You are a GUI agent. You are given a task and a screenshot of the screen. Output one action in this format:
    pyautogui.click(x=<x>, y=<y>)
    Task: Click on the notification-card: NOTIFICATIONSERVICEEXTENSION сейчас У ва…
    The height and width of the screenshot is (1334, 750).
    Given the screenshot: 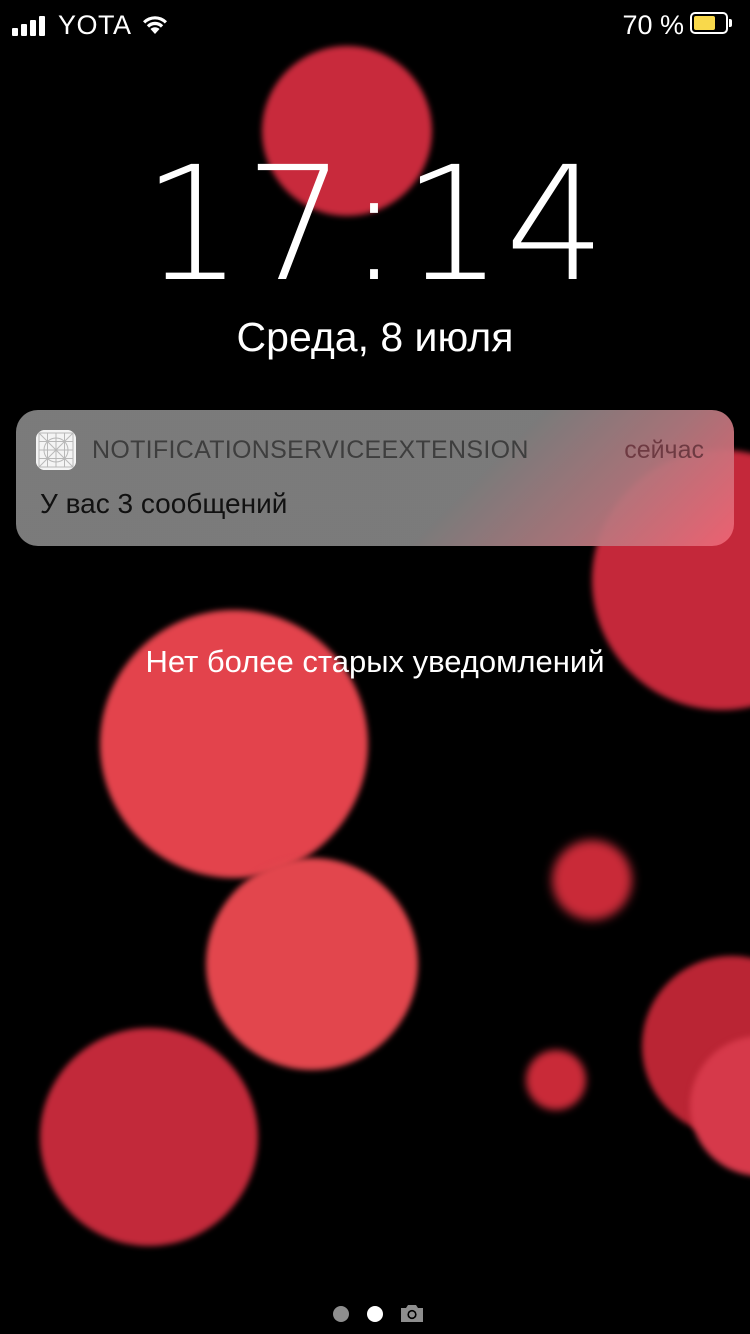 What is the action you would take?
    pyautogui.click(x=375, y=478)
    